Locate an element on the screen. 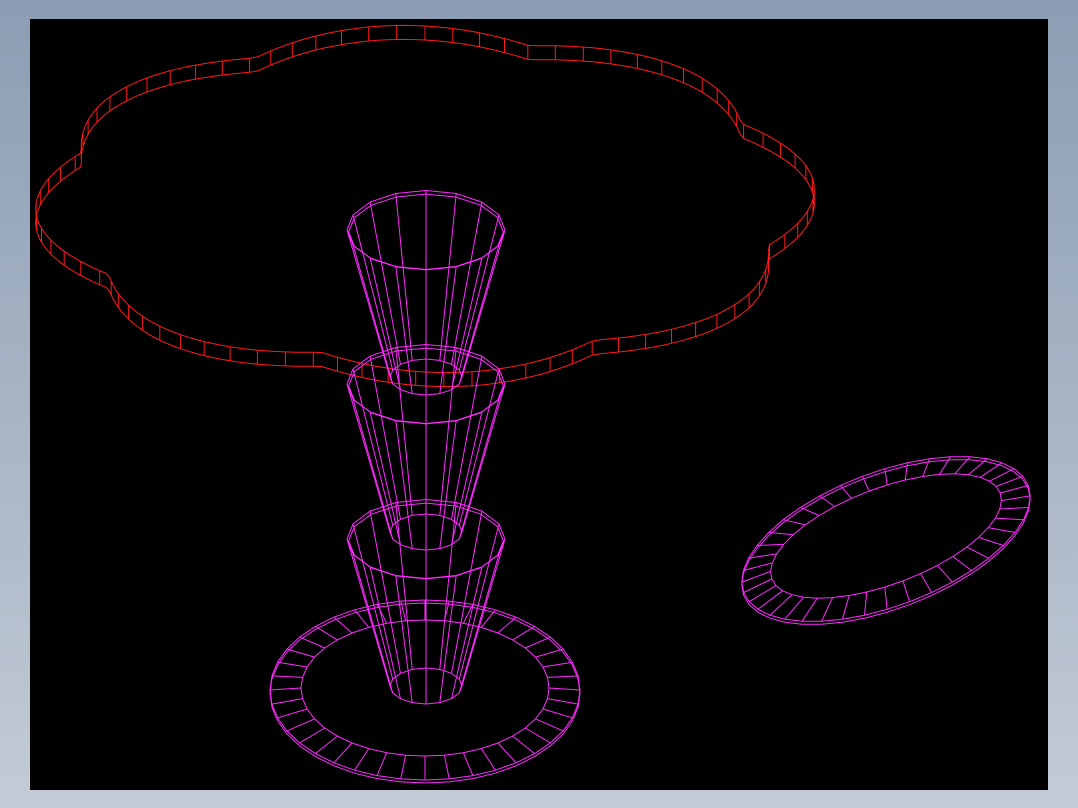 This screenshot has width=1078, height=808. tapered-cup-lower is located at coordinates (426, 601).